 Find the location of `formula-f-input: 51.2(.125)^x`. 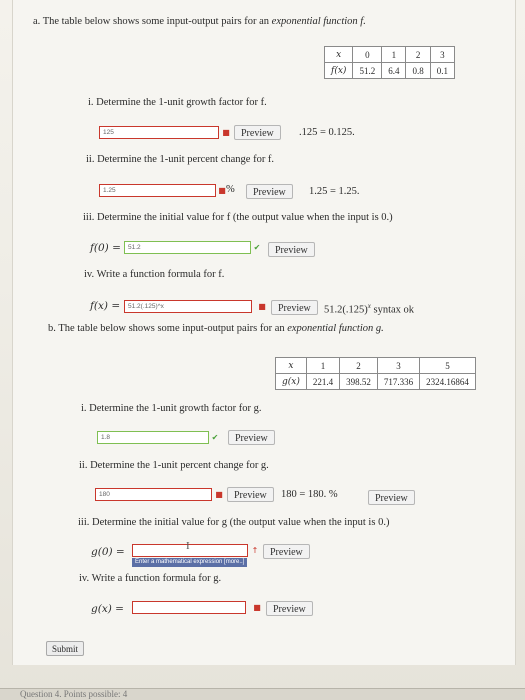

formula-f-input: 51.2(.125)^x is located at coordinates (188, 306).